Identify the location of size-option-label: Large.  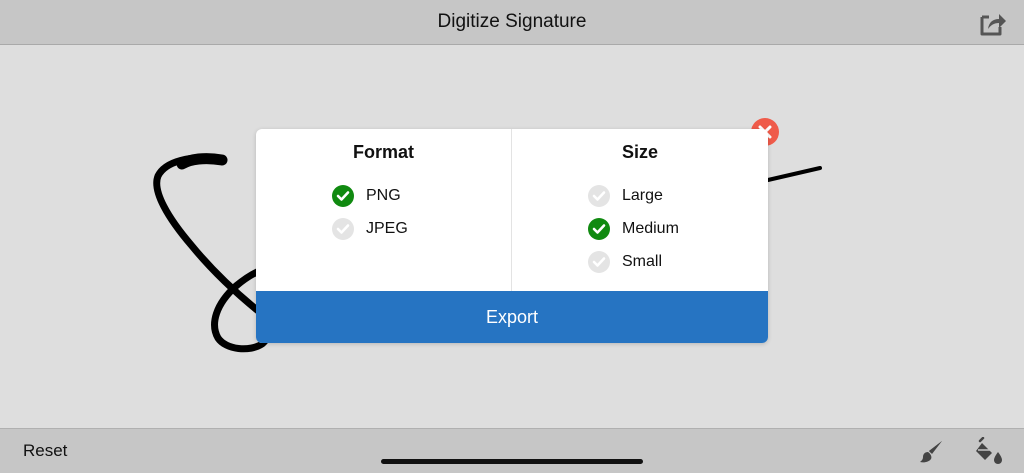
(642, 195).